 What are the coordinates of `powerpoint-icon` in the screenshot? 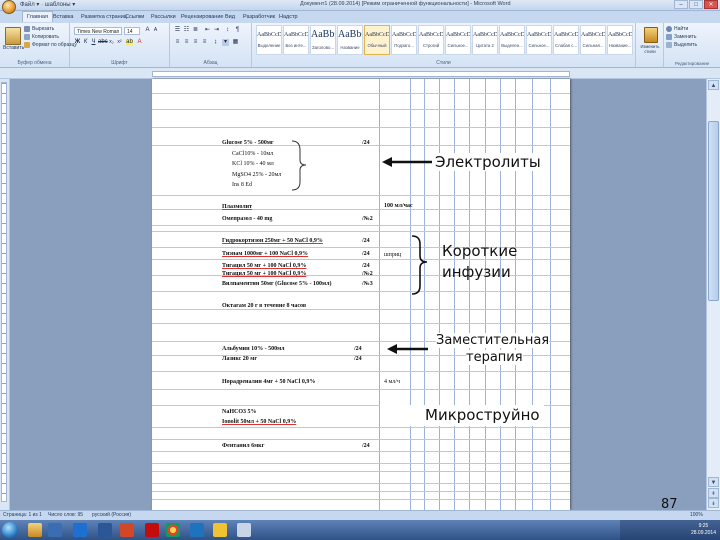 It's located at (127, 530).